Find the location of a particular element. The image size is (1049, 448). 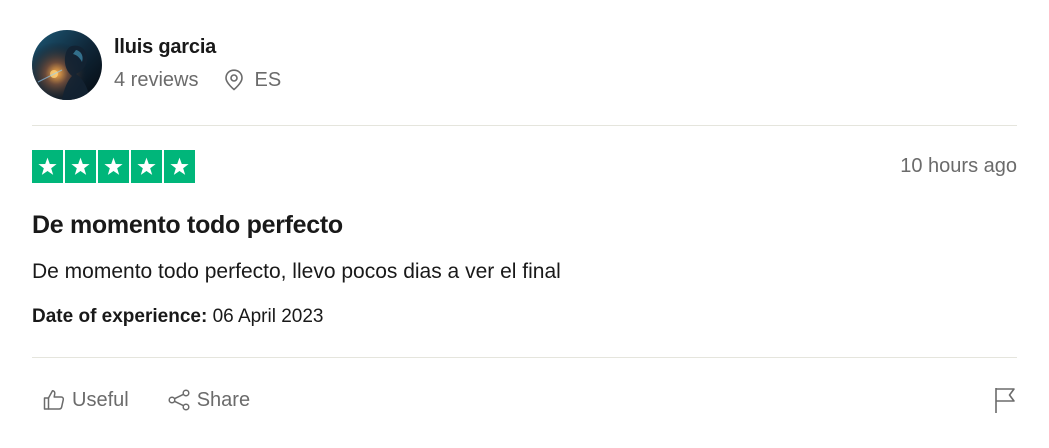

report-button is located at coordinates (1005, 402).